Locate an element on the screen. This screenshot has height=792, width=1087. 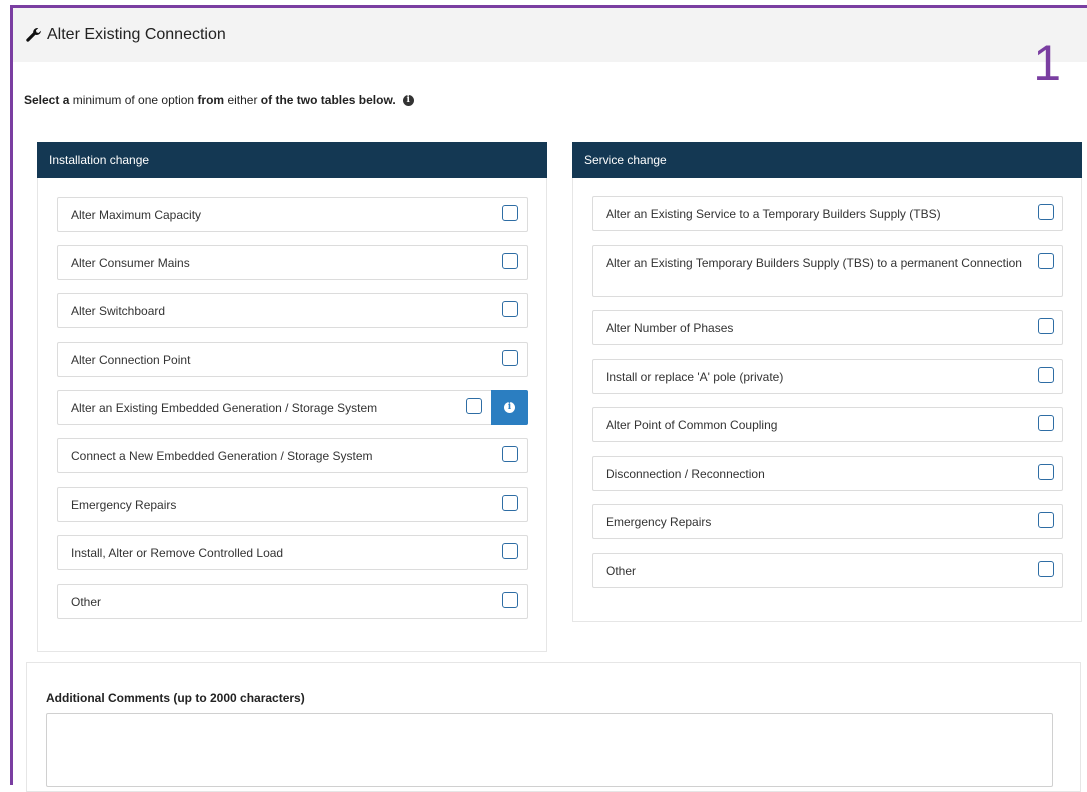
step-number: 1 is located at coordinates (1047, 63).